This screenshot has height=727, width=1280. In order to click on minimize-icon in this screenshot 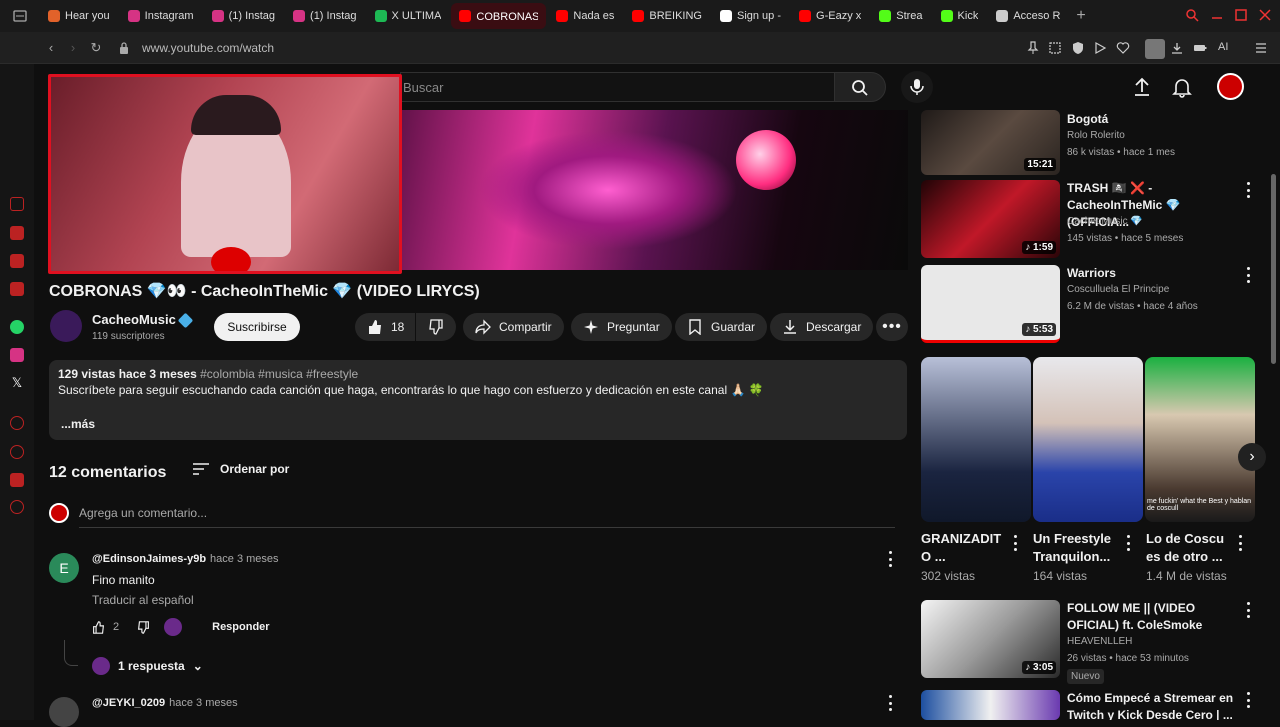, I will do `click(1217, 15)`.